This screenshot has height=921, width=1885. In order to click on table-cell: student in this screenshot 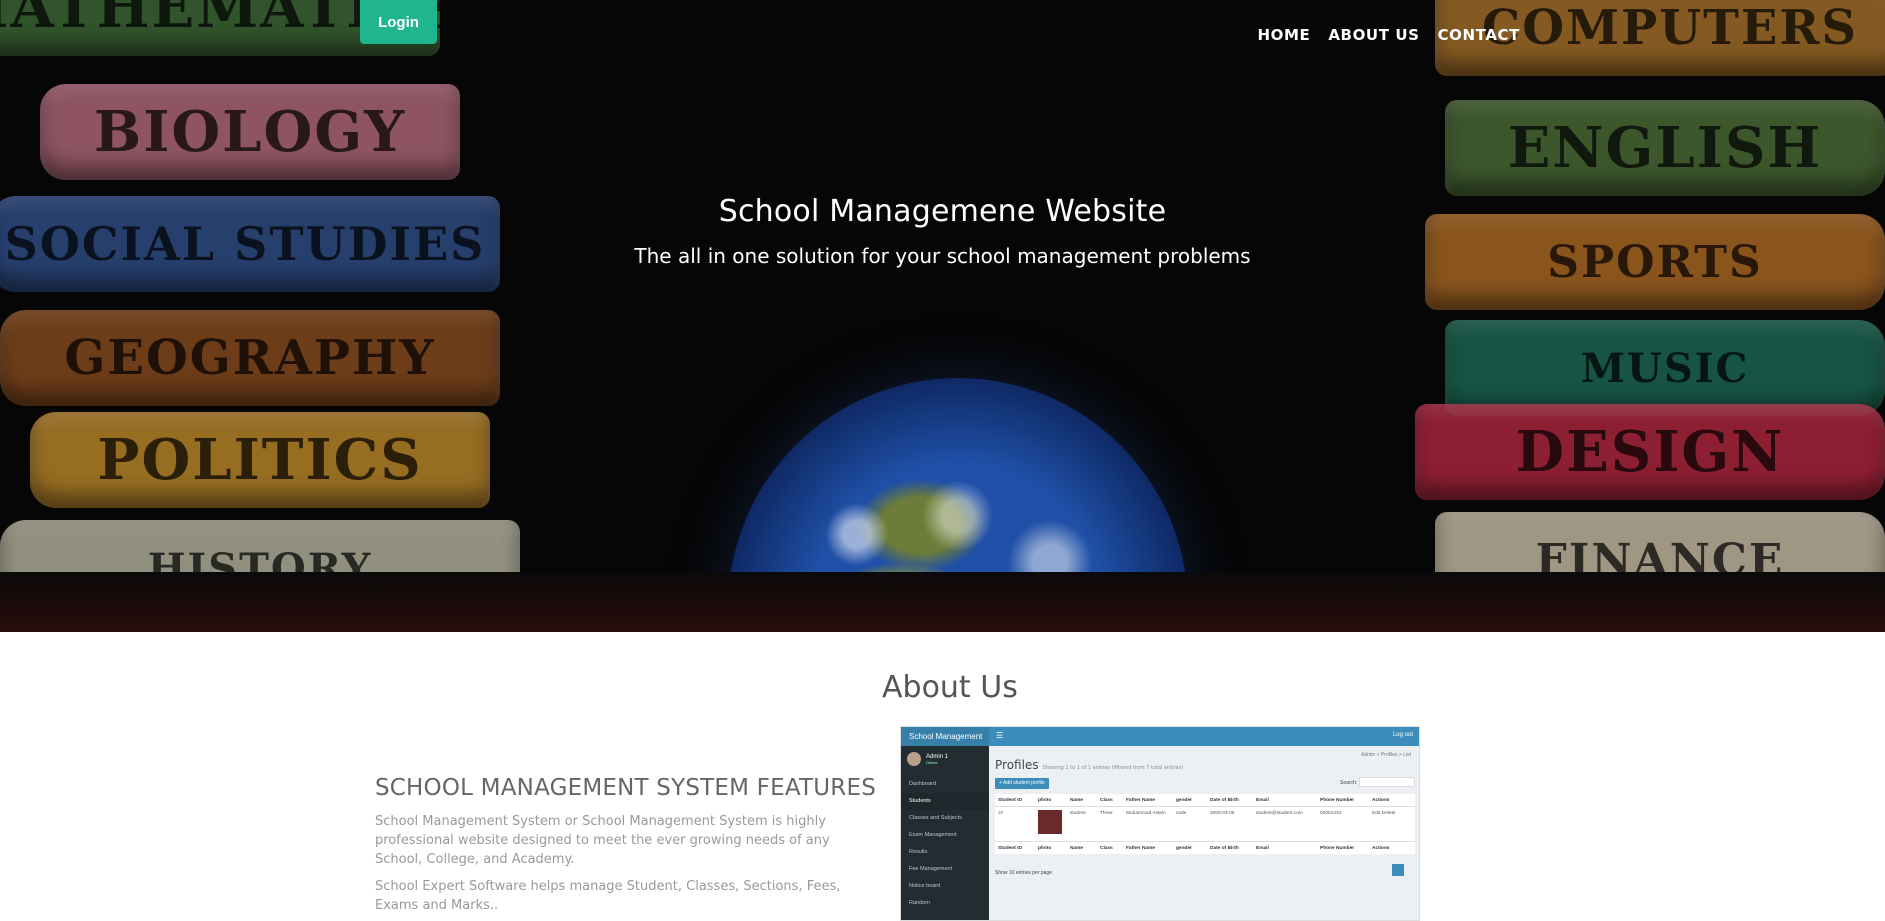, I will do `click(1078, 813)`.